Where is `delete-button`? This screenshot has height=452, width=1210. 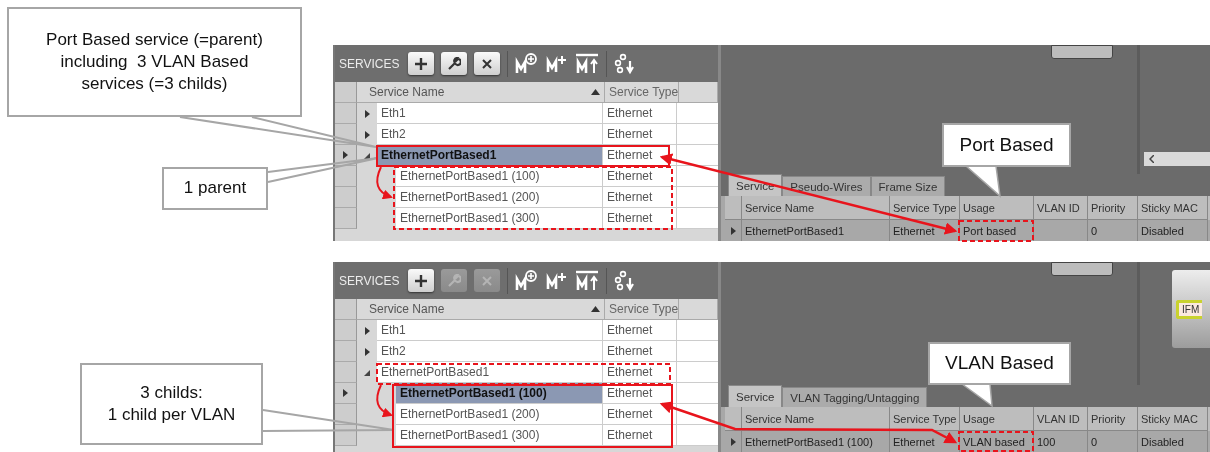 delete-button is located at coordinates (487, 63).